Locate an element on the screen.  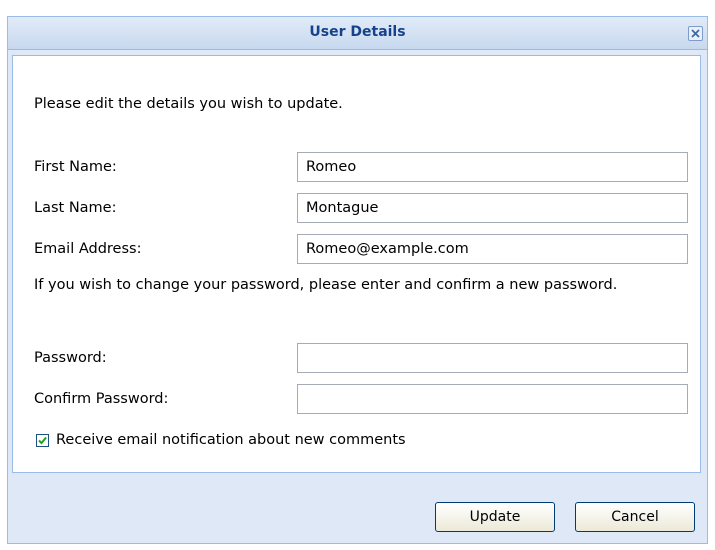
close-button is located at coordinates (695, 33).